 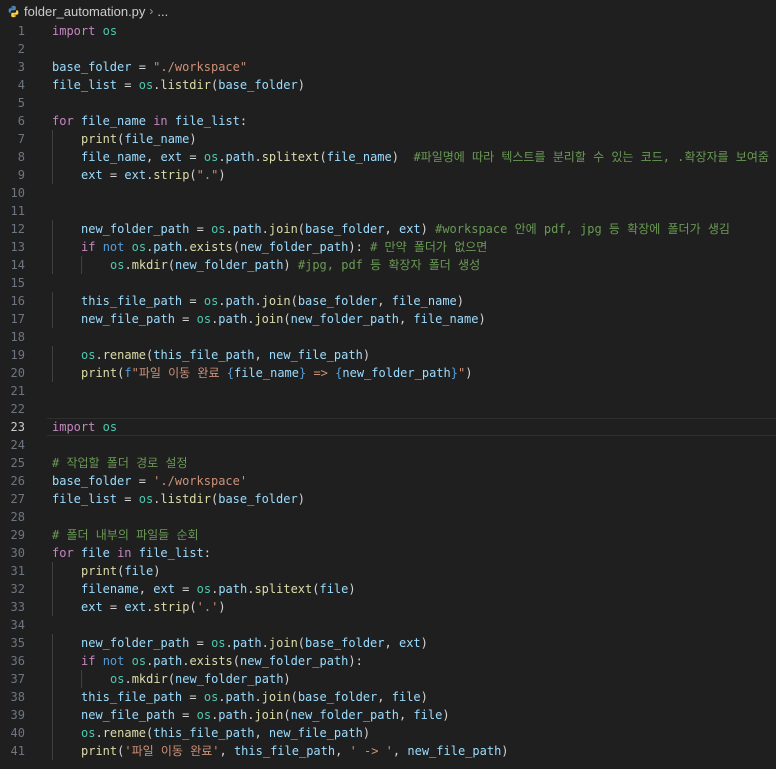 I want to click on line-number: 18, so click(x=17, y=337).